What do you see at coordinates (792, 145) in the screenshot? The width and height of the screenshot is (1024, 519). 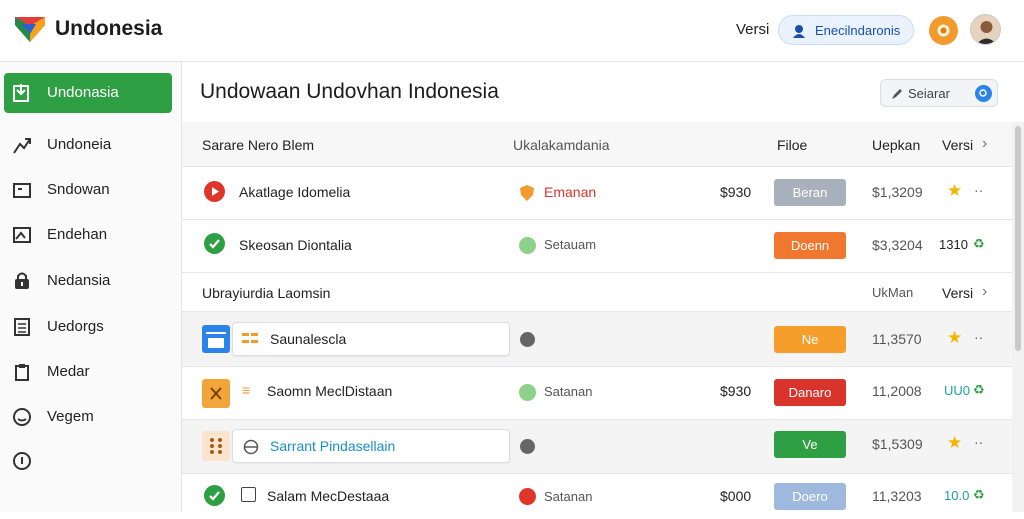 I see `column-header-files: Filoe` at bounding box center [792, 145].